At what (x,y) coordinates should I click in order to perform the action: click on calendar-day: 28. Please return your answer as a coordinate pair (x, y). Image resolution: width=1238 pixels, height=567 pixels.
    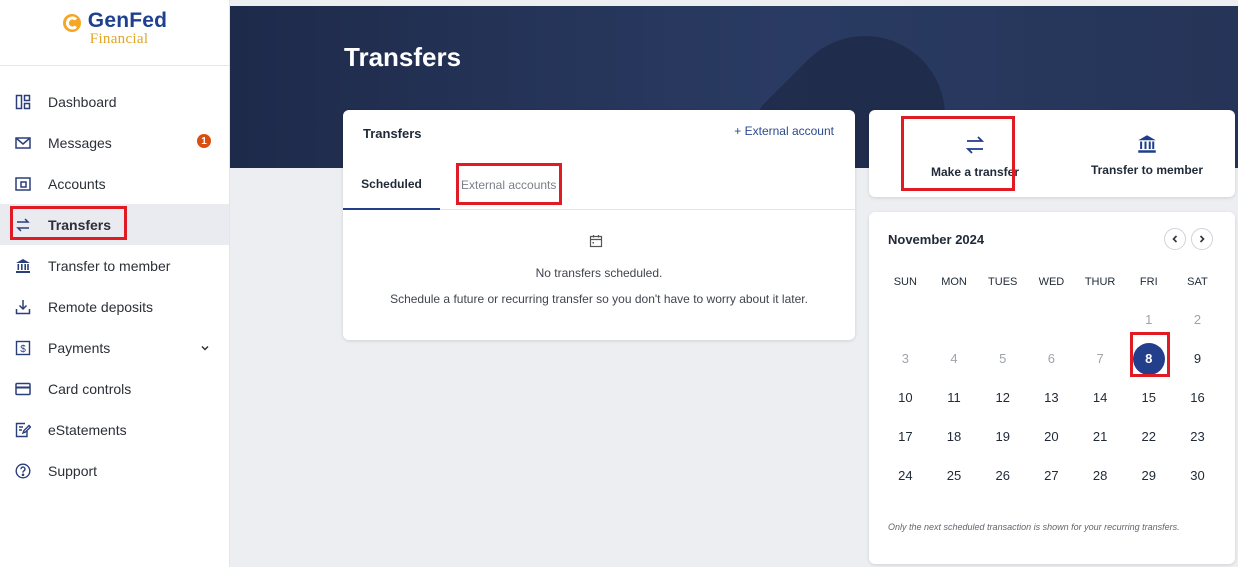
    Looking at the image, I should click on (1100, 475).